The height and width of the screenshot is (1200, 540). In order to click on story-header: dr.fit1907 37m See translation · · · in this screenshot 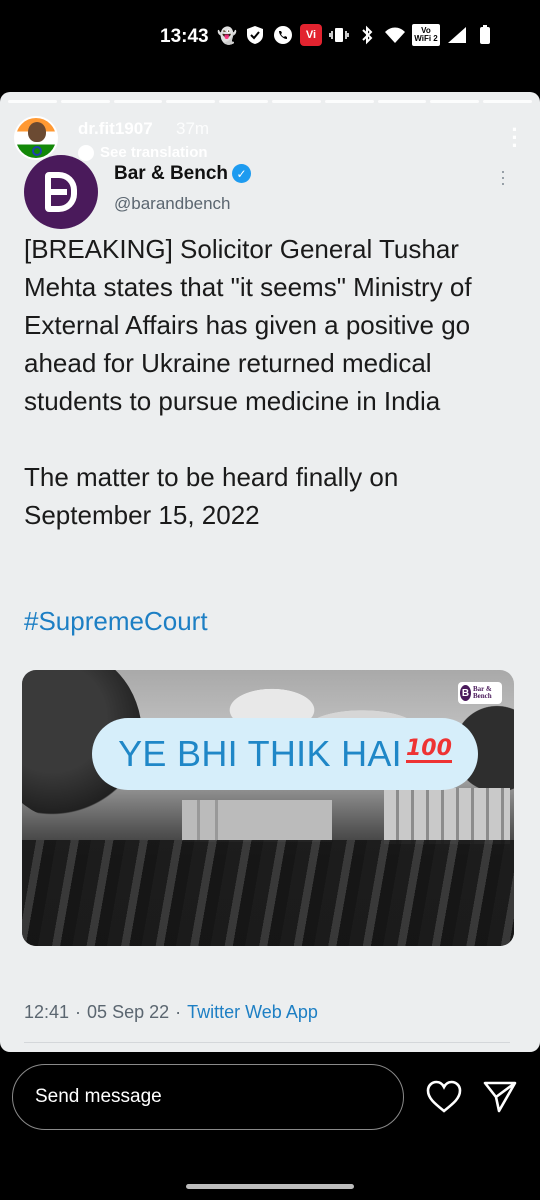, I will do `click(270, 139)`.